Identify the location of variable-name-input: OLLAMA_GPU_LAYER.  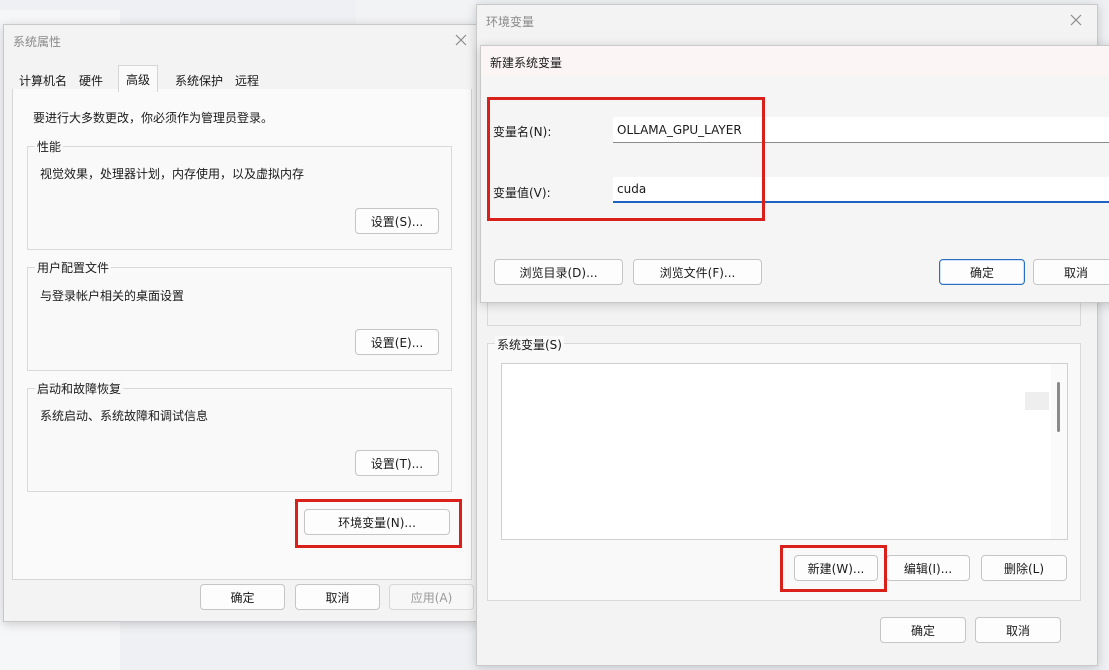
(861, 130).